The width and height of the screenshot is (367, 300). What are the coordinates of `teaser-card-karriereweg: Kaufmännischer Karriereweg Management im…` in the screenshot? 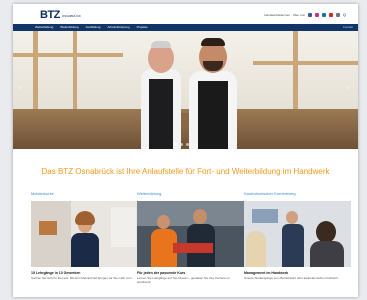 It's located at (297, 235).